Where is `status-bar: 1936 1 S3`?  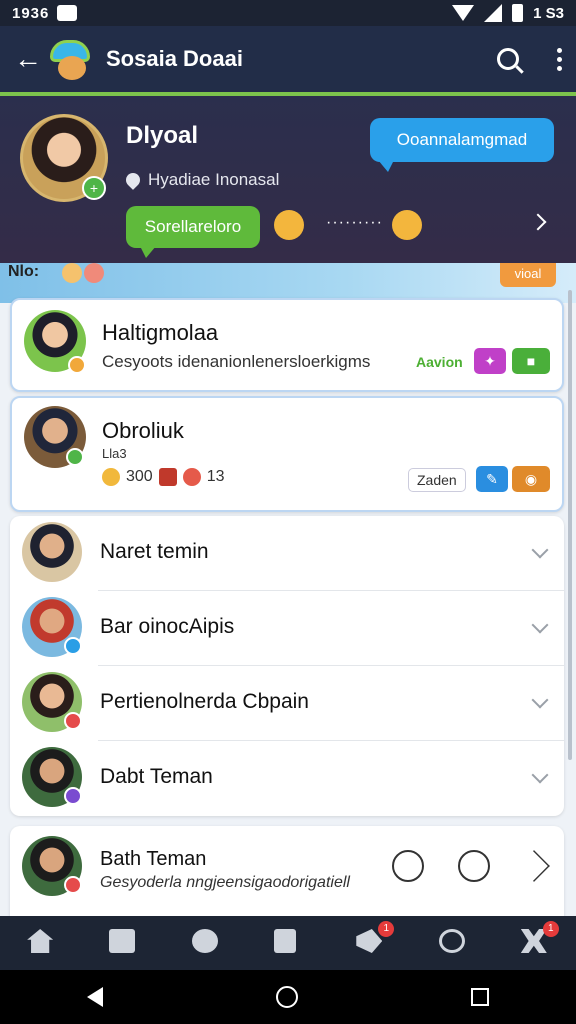 status-bar: 1936 1 S3 is located at coordinates (288, 13).